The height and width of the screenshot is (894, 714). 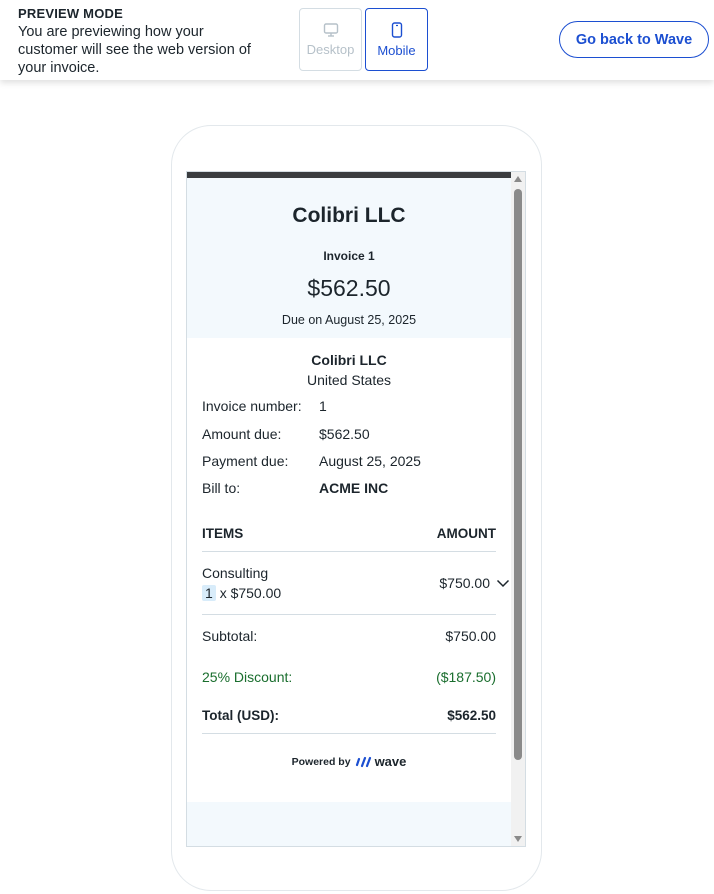 What do you see at coordinates (330, 39) in the screenshot?
I see `desktop-mode-button: Desktop` at bounding box center [330, 39].